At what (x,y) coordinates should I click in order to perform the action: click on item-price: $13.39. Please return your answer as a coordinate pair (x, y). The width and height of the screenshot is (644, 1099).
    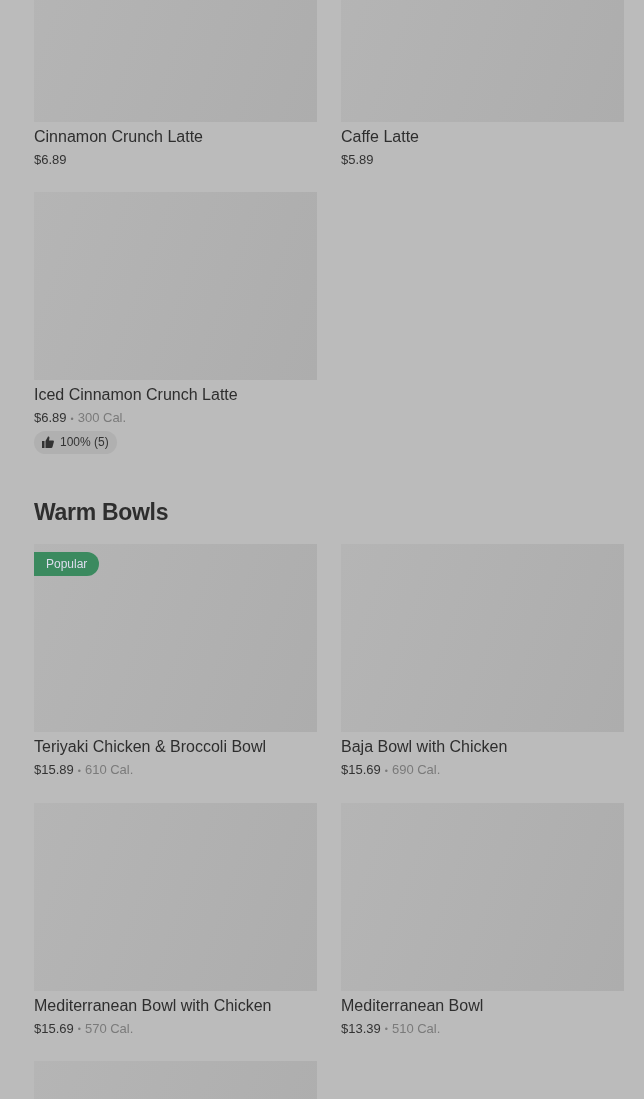
    Looking at the image, I should click on (361, 1028).